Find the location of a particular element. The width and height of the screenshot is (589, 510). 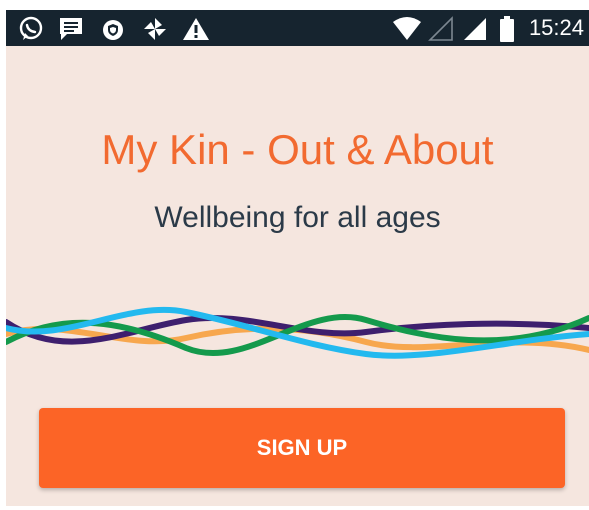

pinwheel-icon is located at coordinates (155, 29).